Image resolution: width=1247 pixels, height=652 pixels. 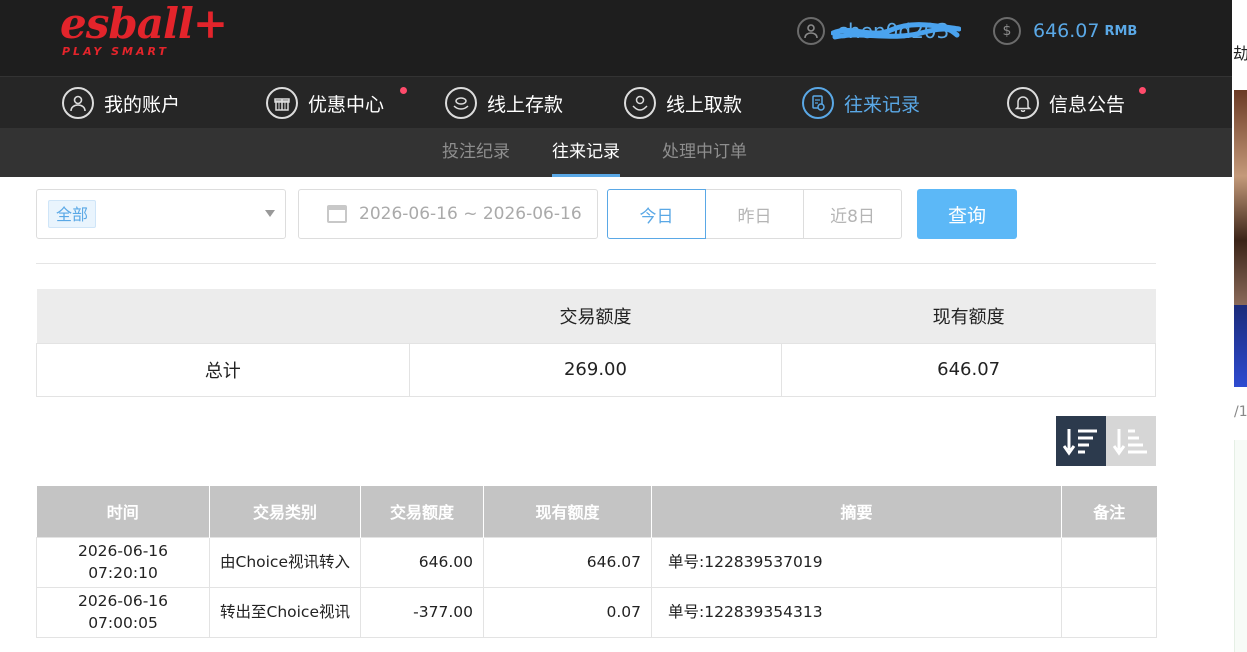 What do you see at coordinates (968, 316) in the screenshot?
I see `summary-header-current: 现有额度` at bounding box center [968, 316].